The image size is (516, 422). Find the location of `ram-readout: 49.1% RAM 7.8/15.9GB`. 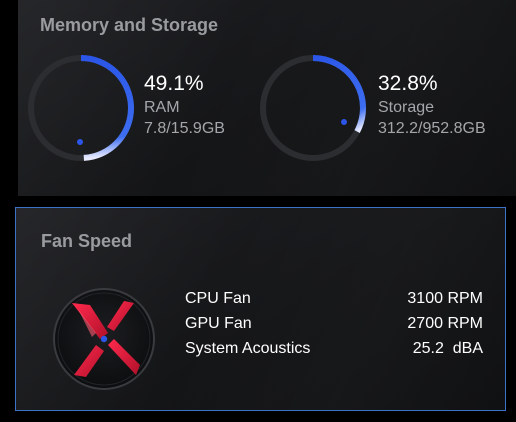

ram-readout: 49.1% RAM 7.8/15.9GB is located at coordinates (184, 105).